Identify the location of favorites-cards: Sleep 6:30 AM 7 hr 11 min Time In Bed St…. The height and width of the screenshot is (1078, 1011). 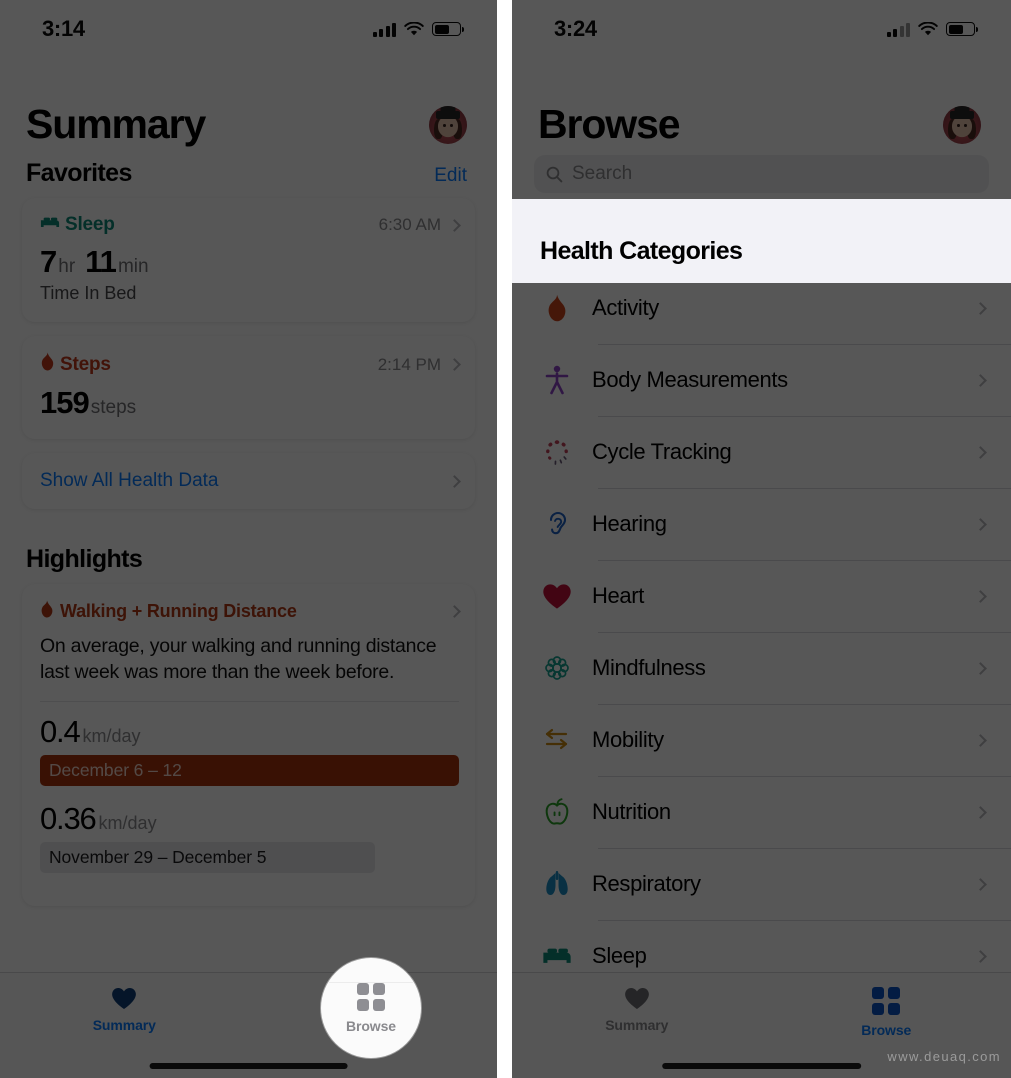
(248, 353).